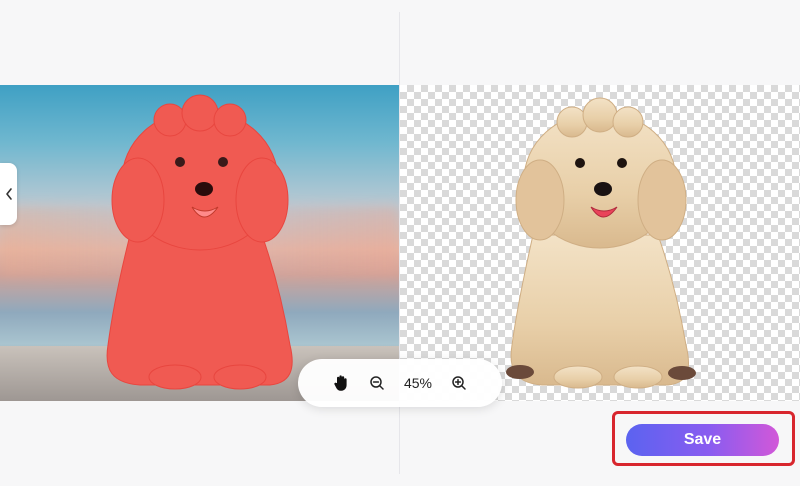  I want to click on zoom-in-button, so click(459, 383).